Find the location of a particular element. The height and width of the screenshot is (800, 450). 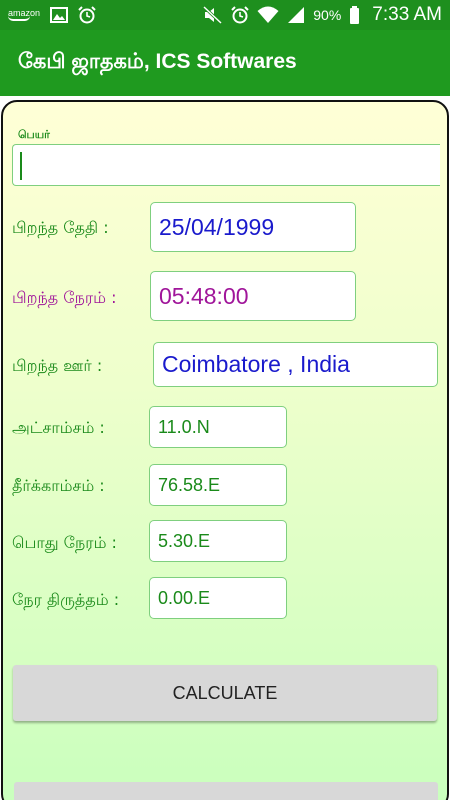

amazon-icon: amazon is located at coordinates (24, 15).